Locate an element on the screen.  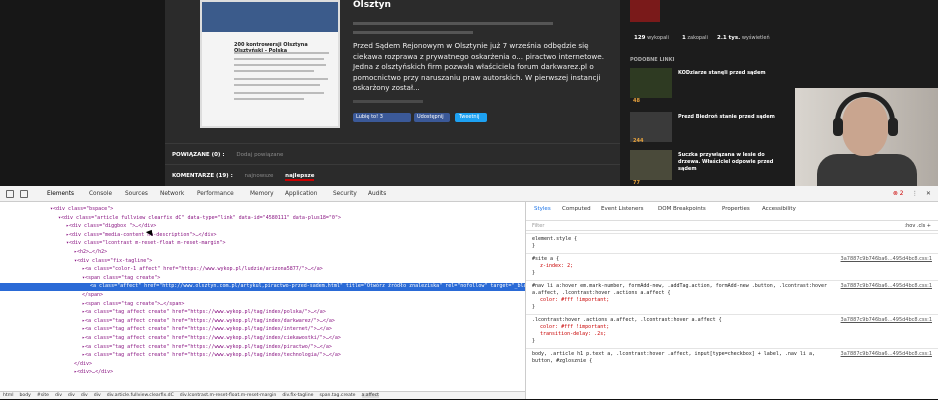
tab-console: Console is located at coordinates (100, 194).